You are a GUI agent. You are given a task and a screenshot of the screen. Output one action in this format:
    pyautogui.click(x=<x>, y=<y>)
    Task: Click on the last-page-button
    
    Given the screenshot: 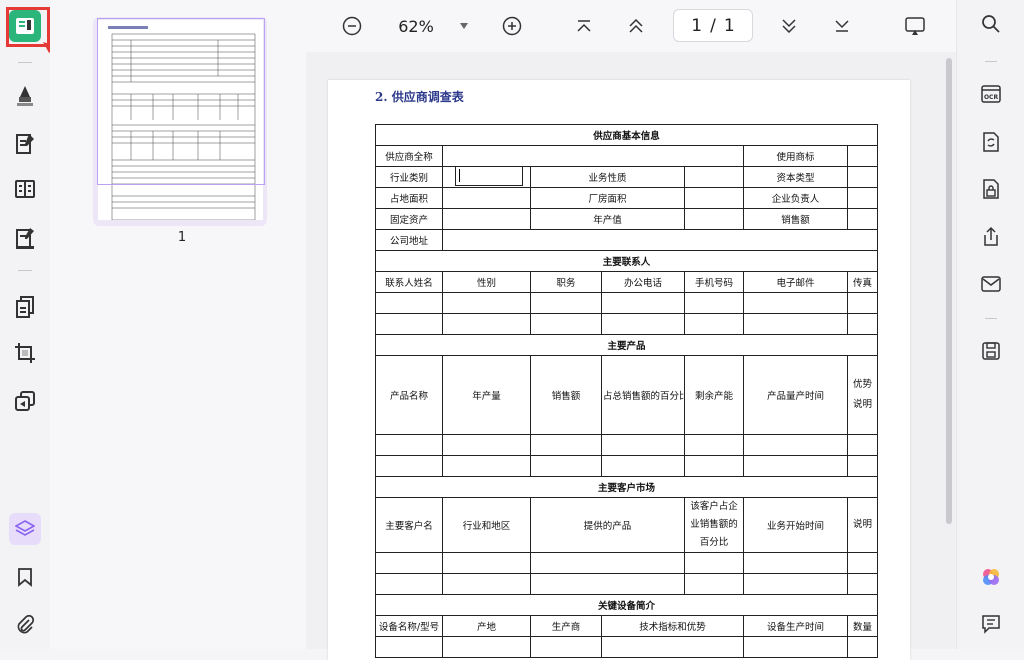 What is the action you would take?
    pyautogui.click(x=842, y=26)
    